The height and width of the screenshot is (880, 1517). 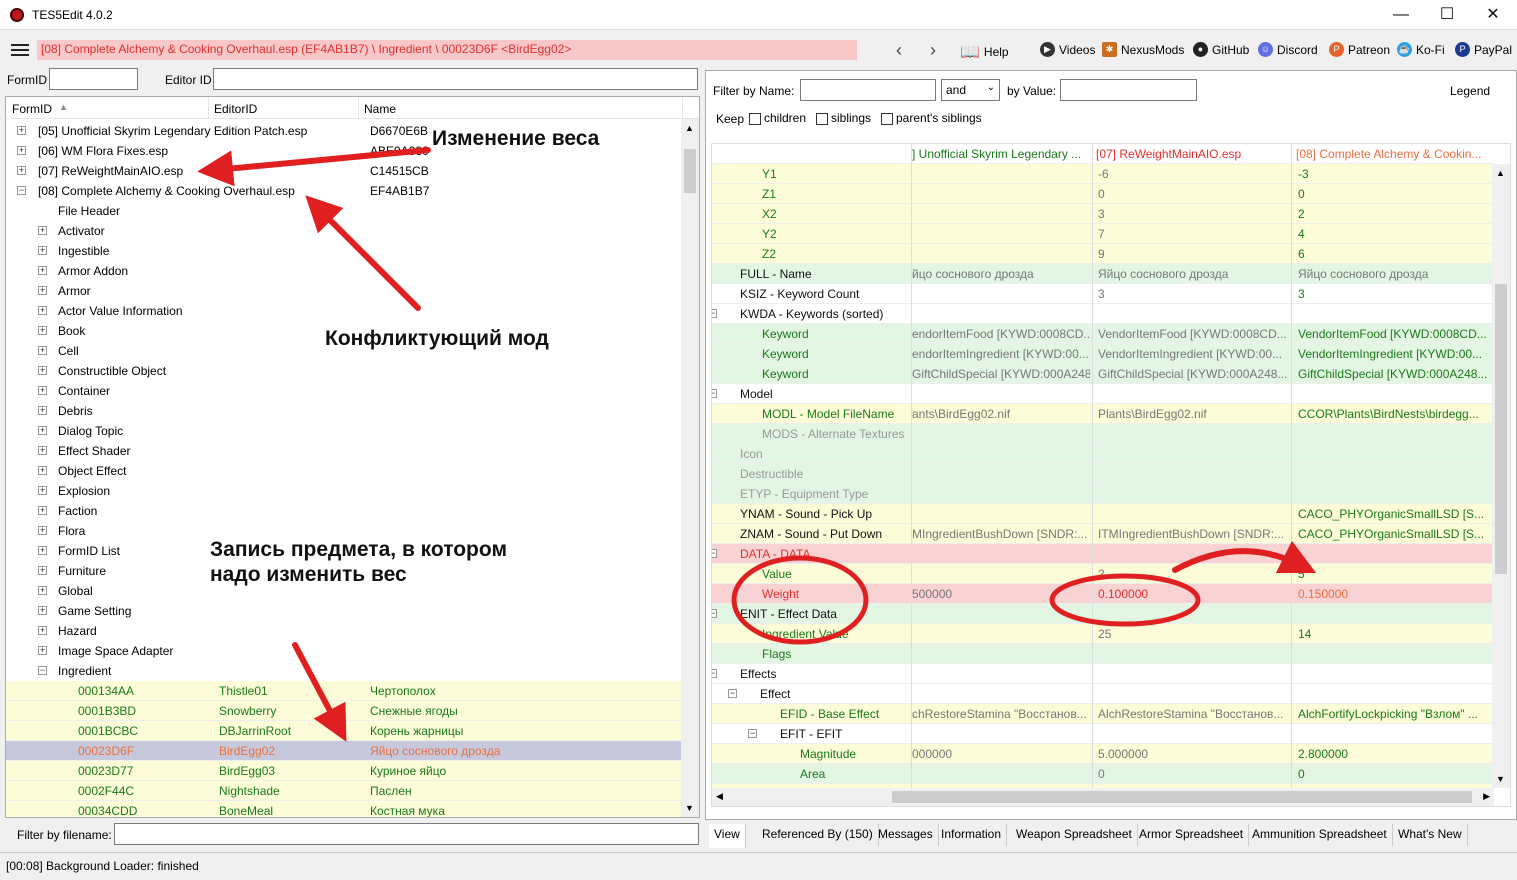 I want to click on minimize-button: —, so click(x=1401, y=15).